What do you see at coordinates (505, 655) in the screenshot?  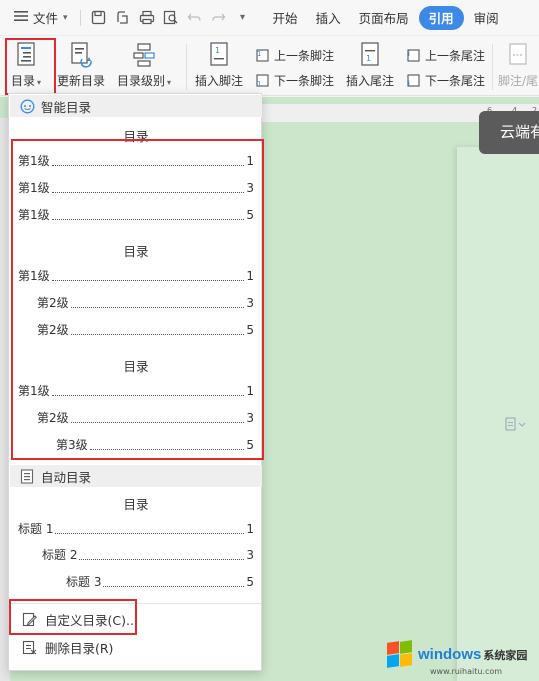 I see `watermark-suffix: 系统家园` at bounding box center [505, 655].